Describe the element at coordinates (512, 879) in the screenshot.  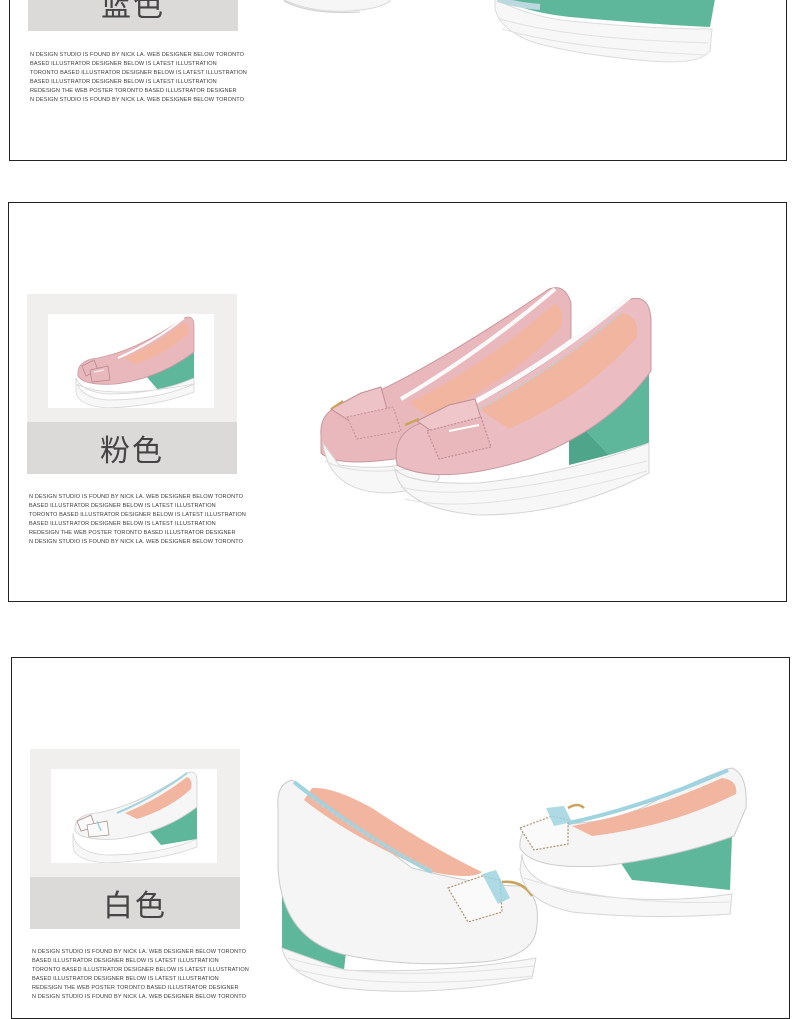
I see `shoe-image-white` at that location.